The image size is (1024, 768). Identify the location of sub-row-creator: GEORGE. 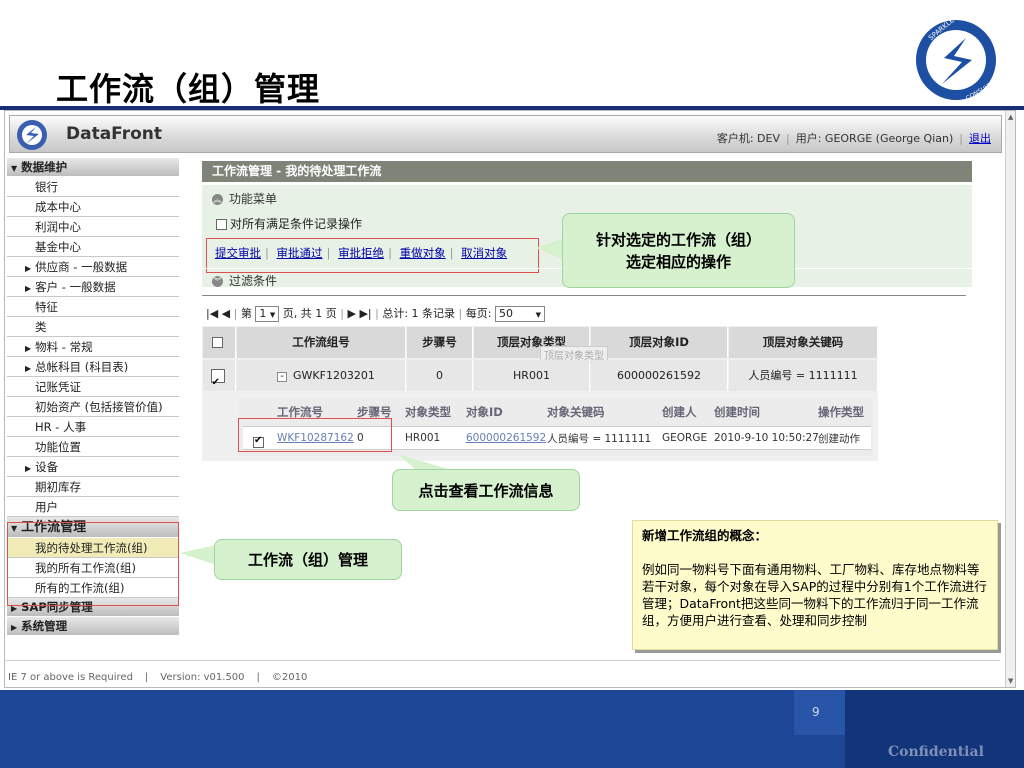
(685, 438).